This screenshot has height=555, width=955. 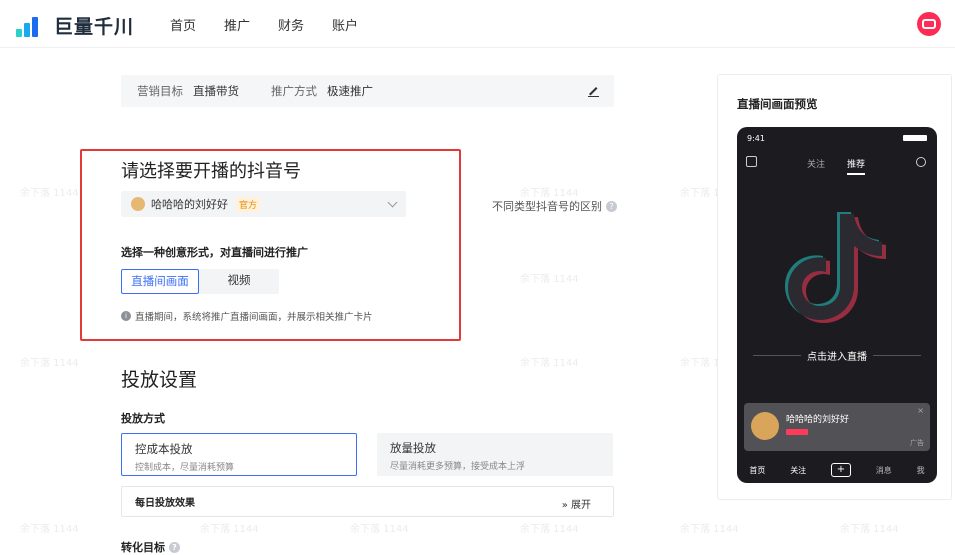 I want to click on phone-bottom-nav: 首页 关注 + 消息 我, so click(x=837, y=470).